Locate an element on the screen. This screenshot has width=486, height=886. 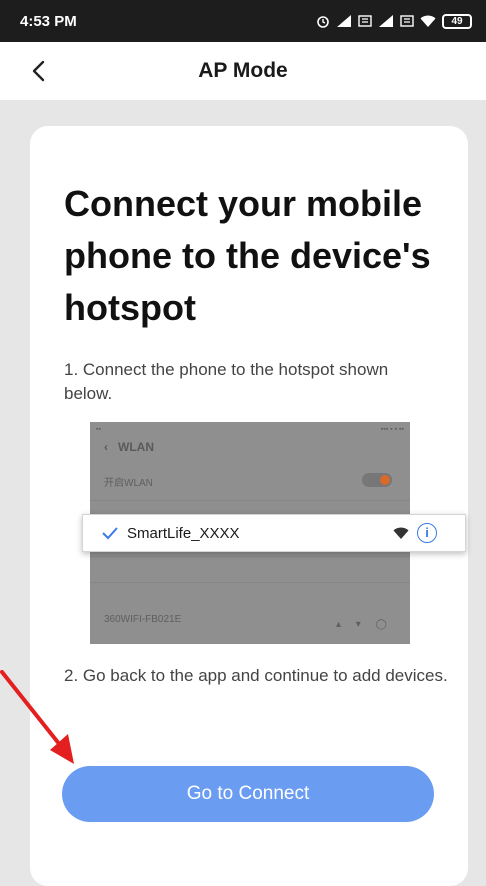
alarm-icon is located at coordinates (323, 21).